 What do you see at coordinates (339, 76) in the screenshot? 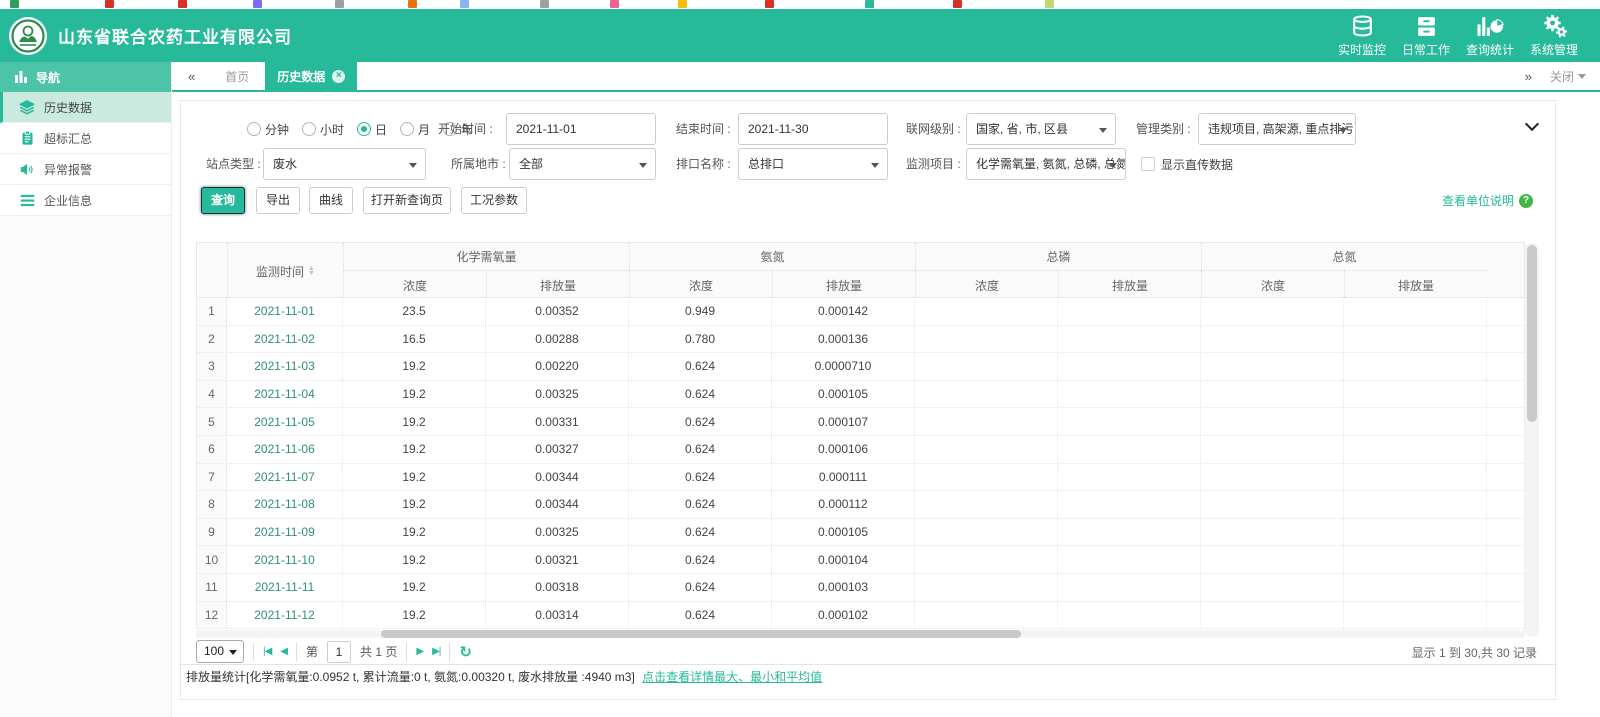
I see `tab-close-icon: ×` at bounding box center [339, 76].